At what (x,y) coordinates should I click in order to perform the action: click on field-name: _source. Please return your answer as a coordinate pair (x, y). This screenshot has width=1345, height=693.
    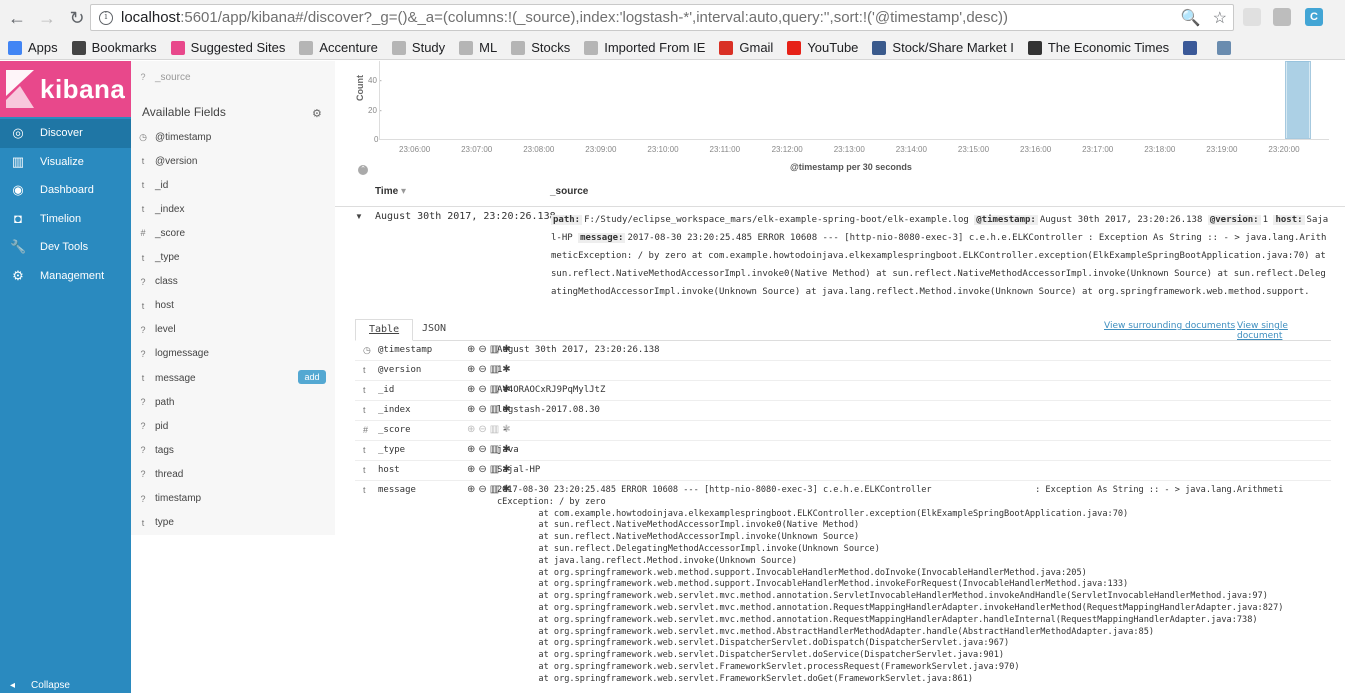
    Looking at the image, I should click on (173, 77).